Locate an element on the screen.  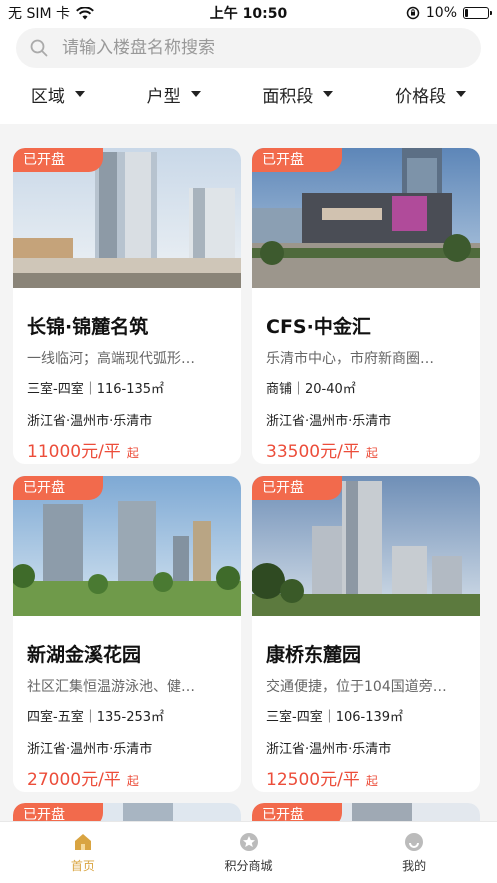
listing-price: 11000元/平起 is located at coordinates (127, 449).